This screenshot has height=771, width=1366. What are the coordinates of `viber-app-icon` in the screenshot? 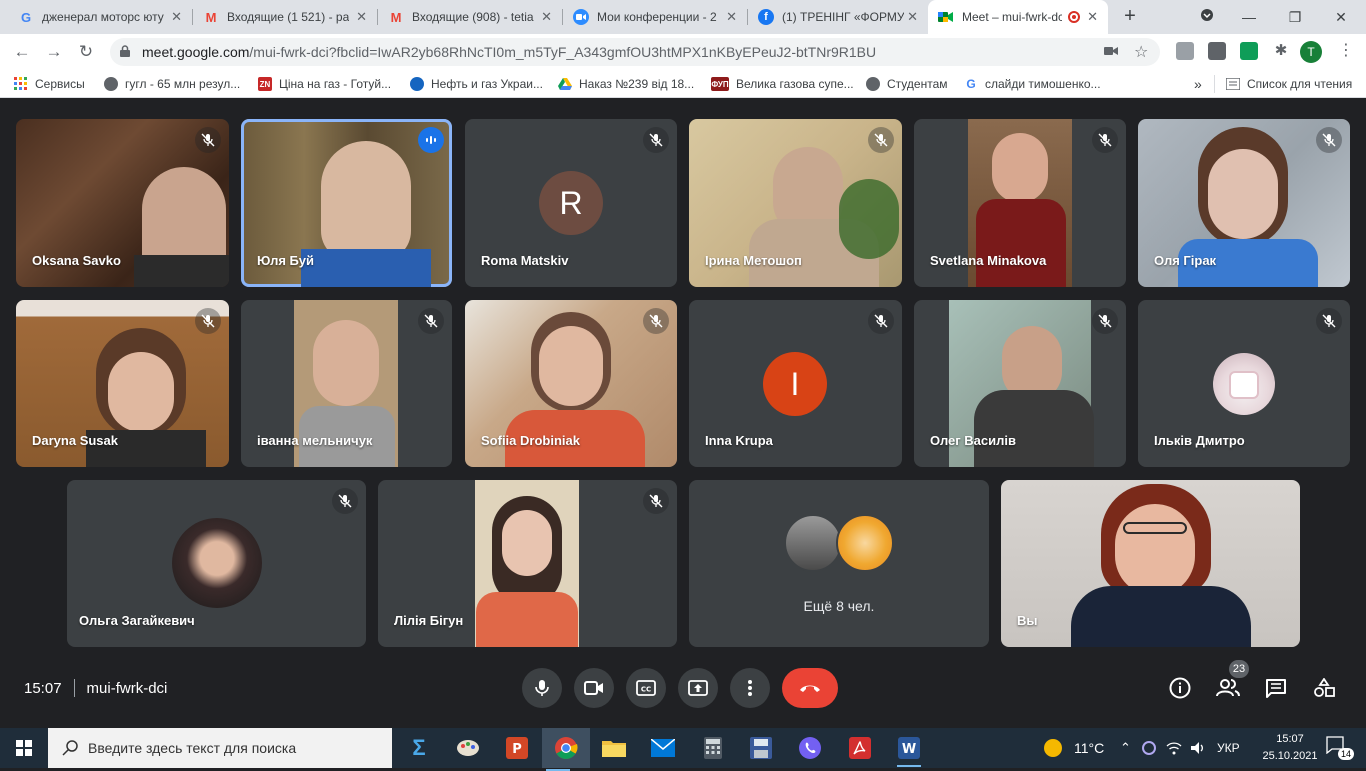 It's located at (810, 748).